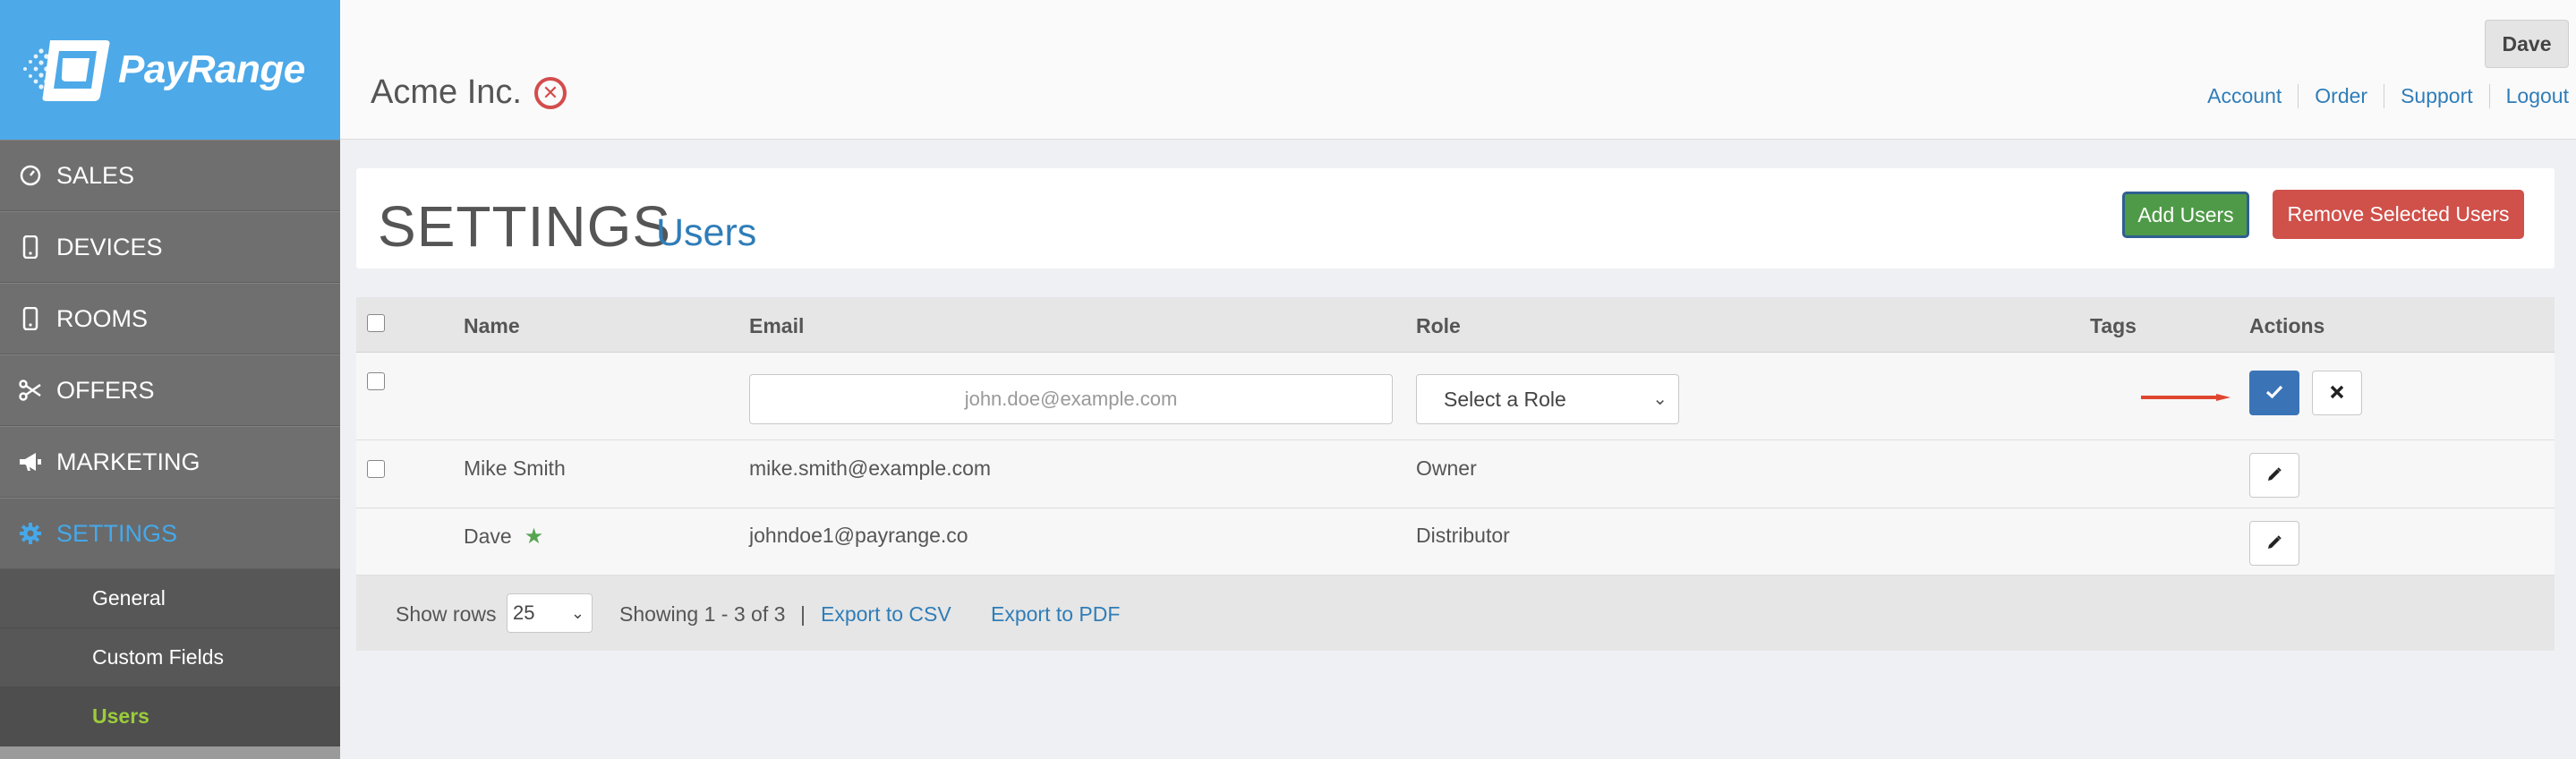  What do you see at coordinates (1505, 399) in the screenshot?
I see `role-select-value: Select a Role` at bounding box center [1505, 399].